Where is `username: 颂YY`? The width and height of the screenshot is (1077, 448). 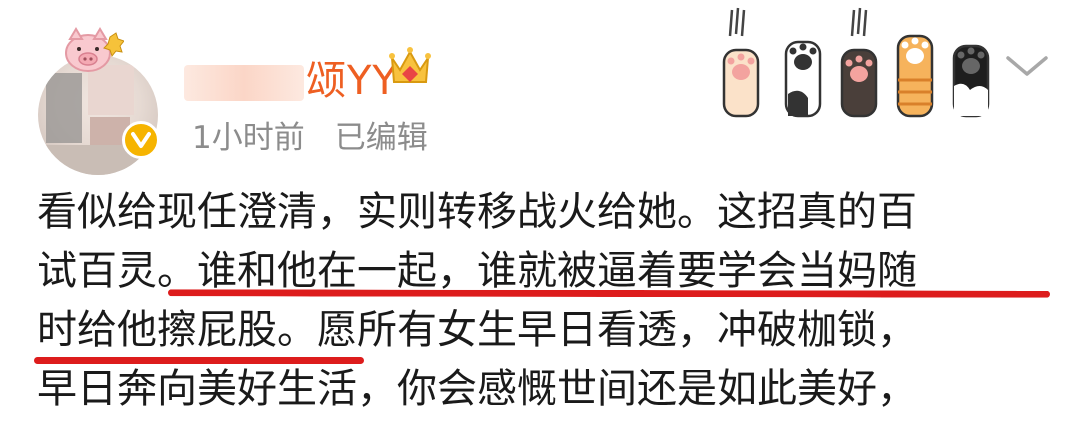 username: 颂YY is located at coordinates (291, 77).